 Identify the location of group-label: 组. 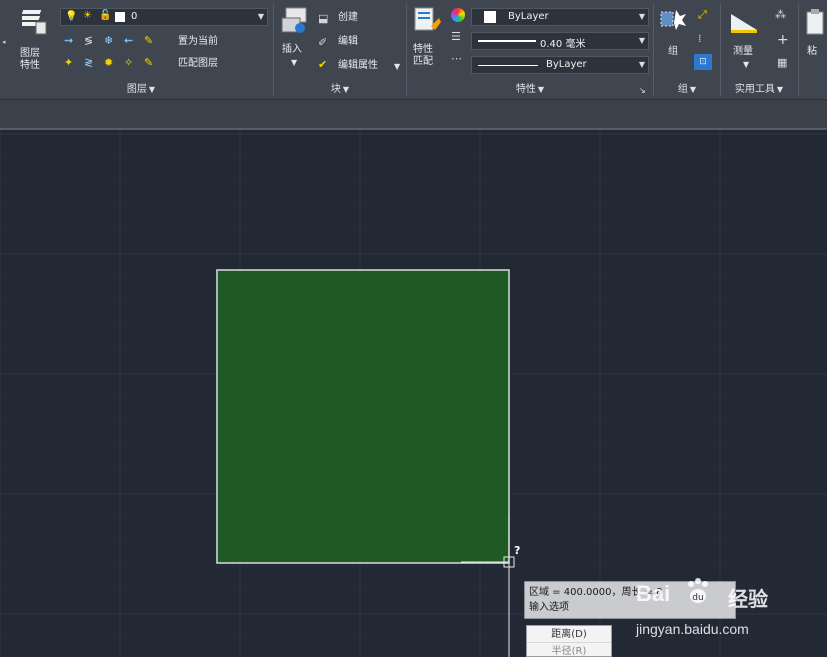
(673, 52).